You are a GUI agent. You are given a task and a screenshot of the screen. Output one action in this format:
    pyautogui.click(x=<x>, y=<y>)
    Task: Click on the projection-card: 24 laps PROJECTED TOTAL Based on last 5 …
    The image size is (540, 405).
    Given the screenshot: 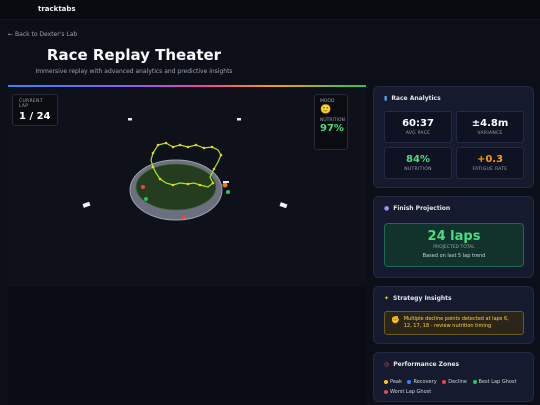 What is the action you would take?
    pyautogui.click(x=454, y=245)
    